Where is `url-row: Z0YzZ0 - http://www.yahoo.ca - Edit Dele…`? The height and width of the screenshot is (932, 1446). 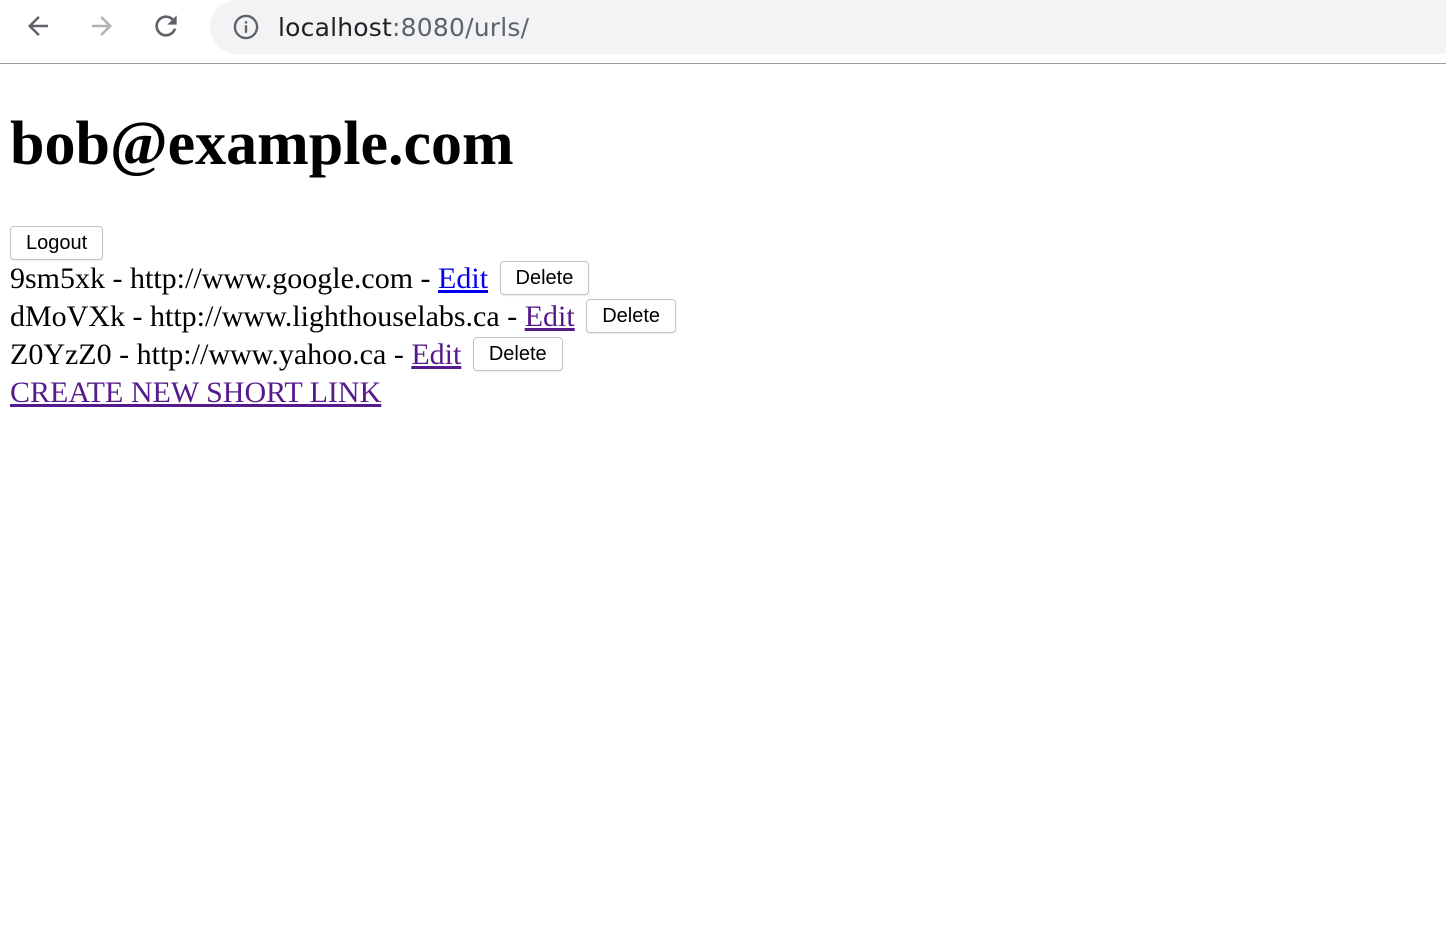
url-row: Z0YzZ0 - http://www.yahoo.ca - Edit Dele… is located at coordinates (728, 355).